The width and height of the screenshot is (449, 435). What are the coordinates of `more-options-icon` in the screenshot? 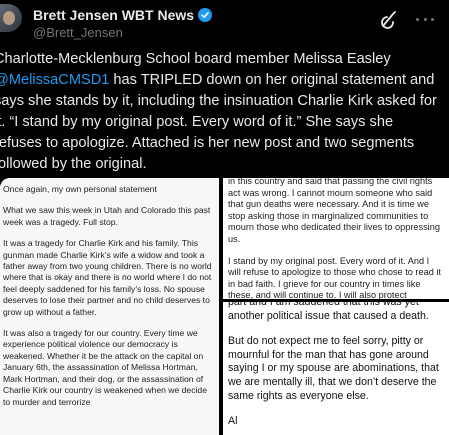 It's located at (425, 19).